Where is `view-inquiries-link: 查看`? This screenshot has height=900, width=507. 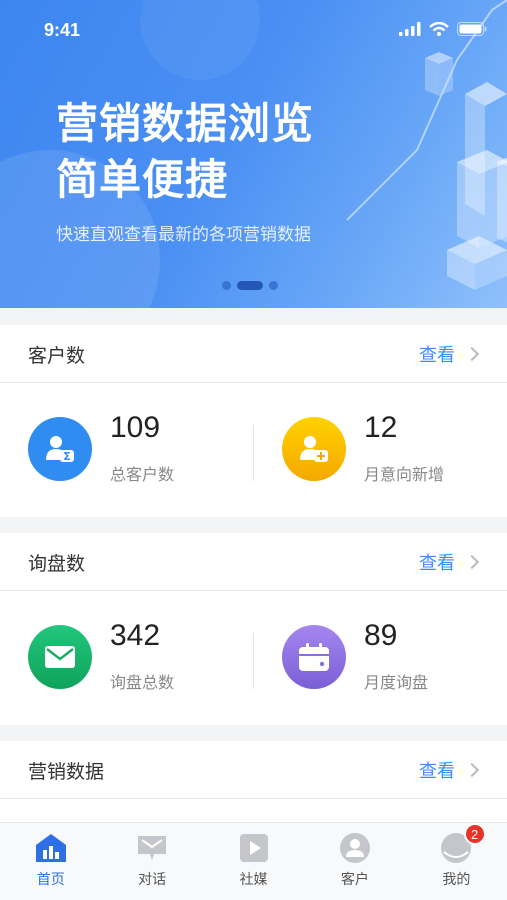
view-inquiries-link: 查看 is located at coordinates (449, 562).